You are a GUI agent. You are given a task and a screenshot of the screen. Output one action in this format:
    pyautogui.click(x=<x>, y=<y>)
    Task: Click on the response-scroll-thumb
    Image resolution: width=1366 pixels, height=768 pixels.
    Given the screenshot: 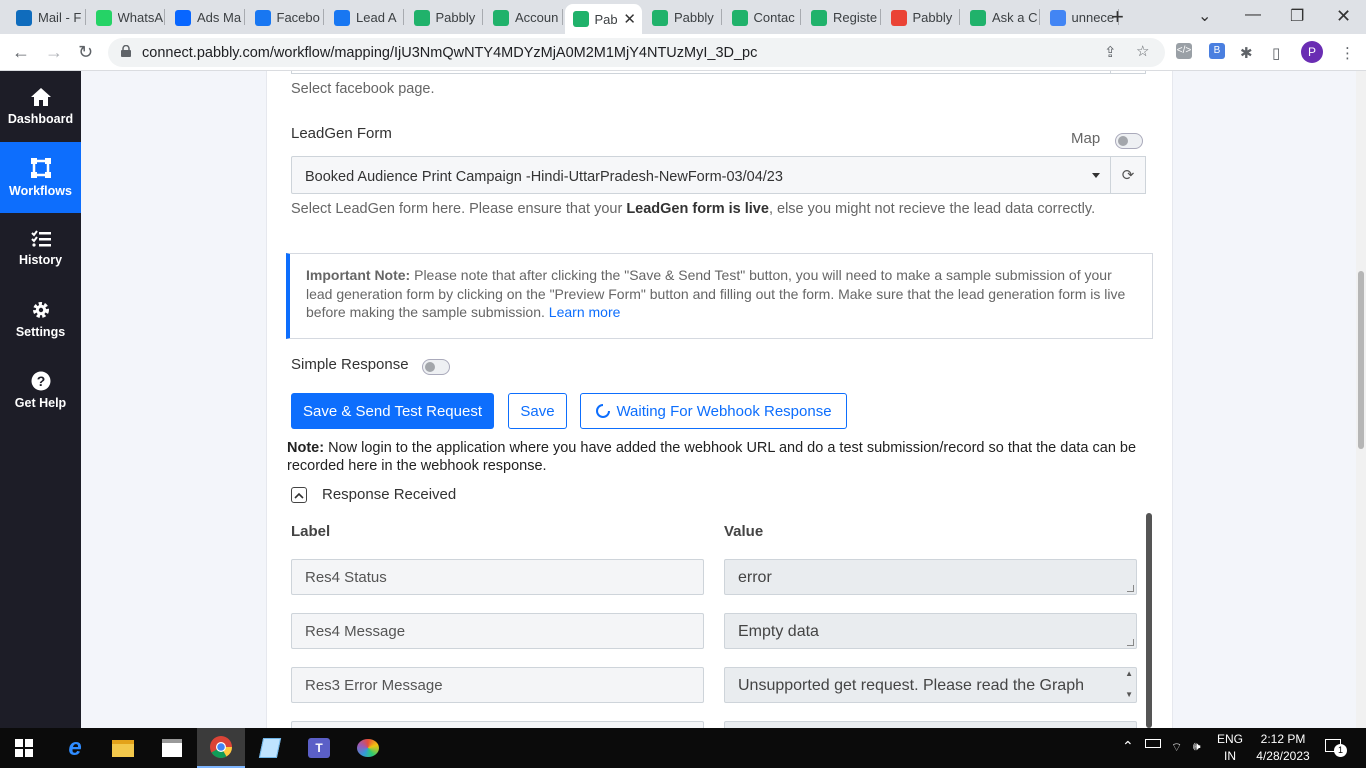 What is the action you would take?
    pyautogui.click(x=1149, y=620)
    